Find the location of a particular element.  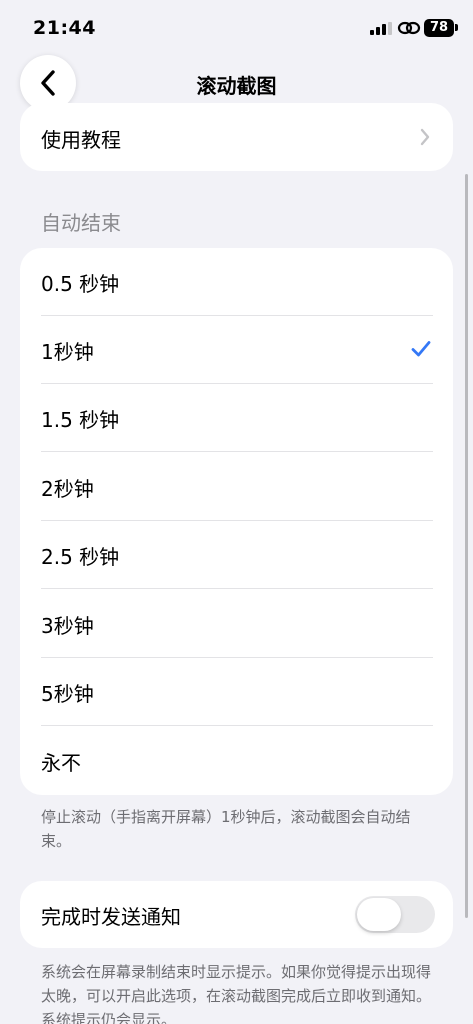

notify-label: 完成时发送通知 is located at coordinates (111, 917).